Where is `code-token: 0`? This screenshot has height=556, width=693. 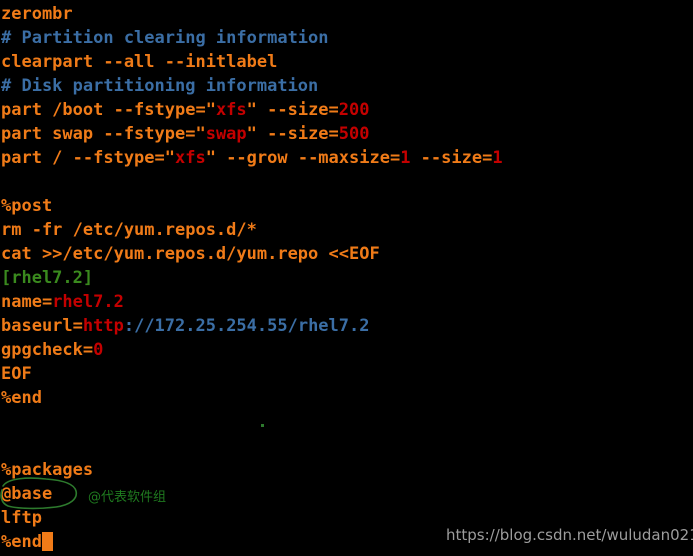 code-token: 0 is located at coordinates (98, 350).